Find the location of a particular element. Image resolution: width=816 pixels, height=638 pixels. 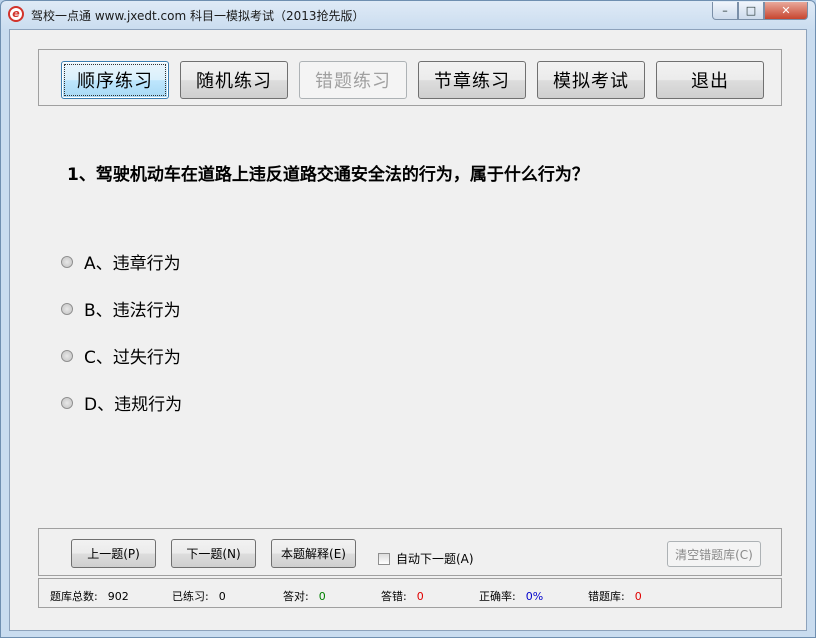

stat-rate-value: 0% is located at coordinates (534, 596).